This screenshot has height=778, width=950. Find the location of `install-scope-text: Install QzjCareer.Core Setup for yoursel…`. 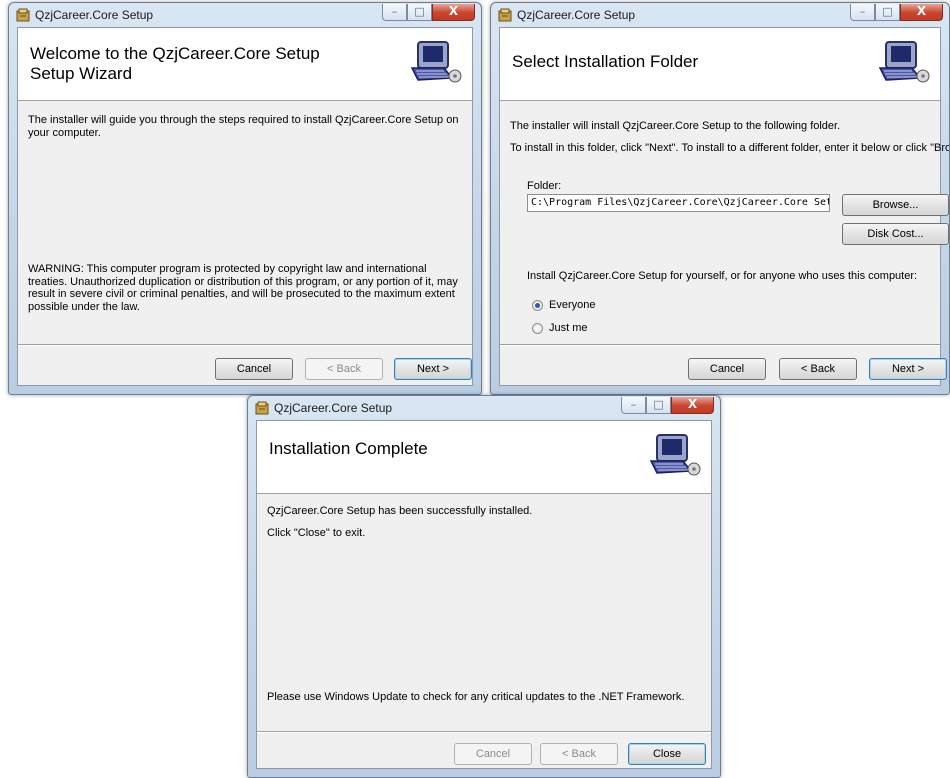

install-scope-text: Install QzjCareer.Core Setup for yoursel… is located at coordinates (722, 276).